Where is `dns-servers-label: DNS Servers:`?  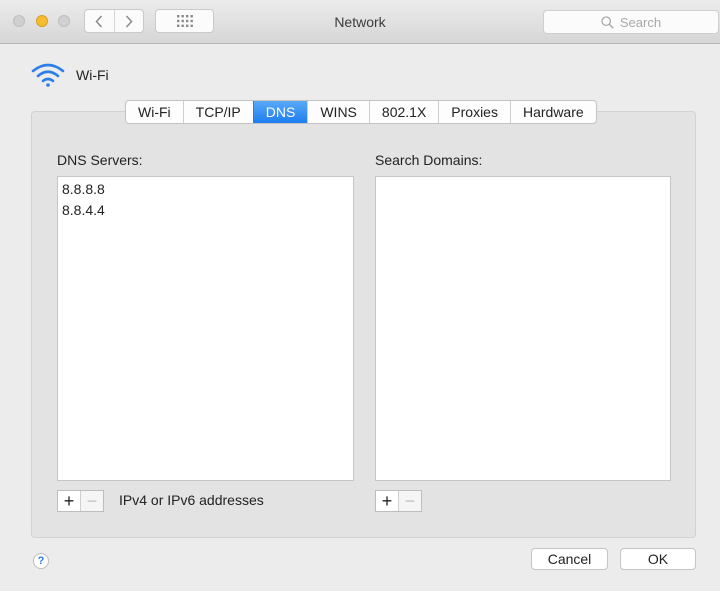 dns-servers-label: DNS Servers: is located at coordinates (100, 160).